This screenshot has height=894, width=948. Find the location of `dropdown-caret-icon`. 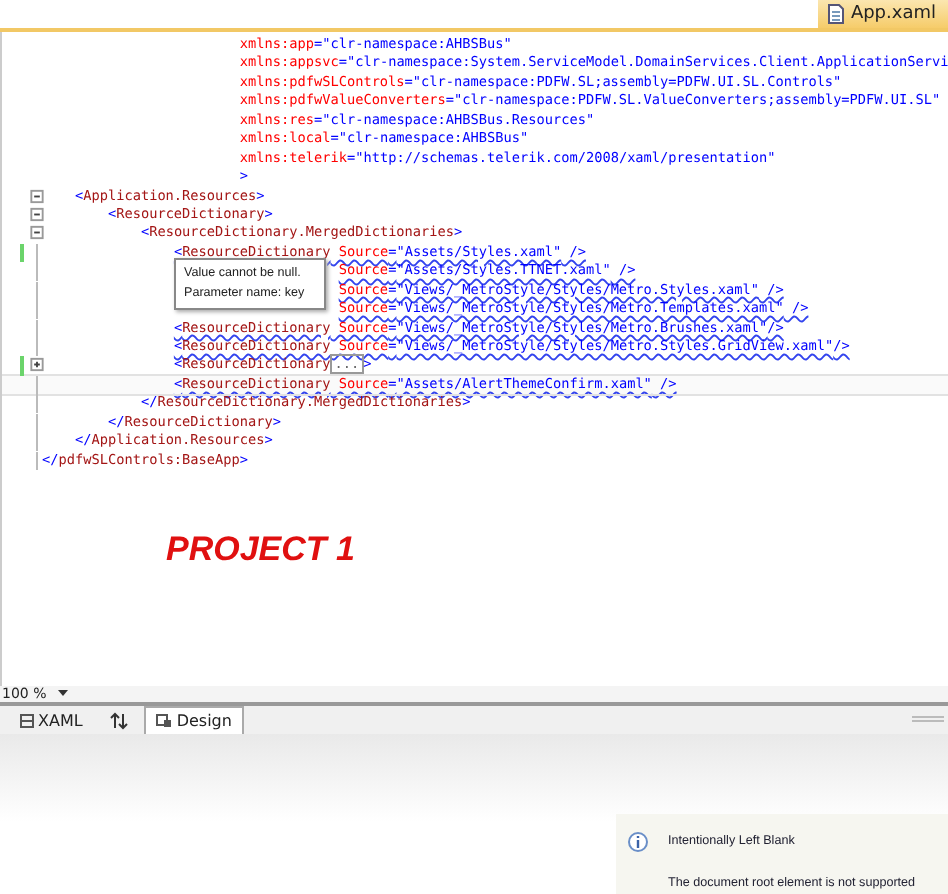

dropdown-caret-icon is located at coordinates (63, 694).